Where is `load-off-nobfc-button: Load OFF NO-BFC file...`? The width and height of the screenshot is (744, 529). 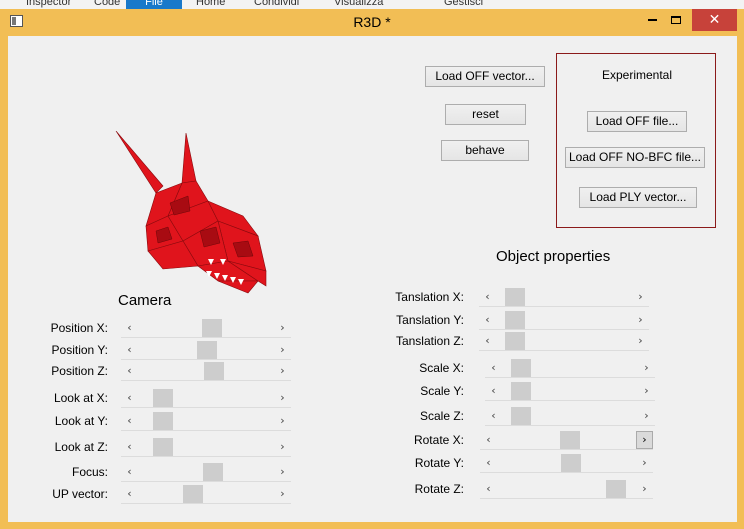 load-off-nobfc-button: Load OFF NO-BFC file... is located at coordinates (635, 157).